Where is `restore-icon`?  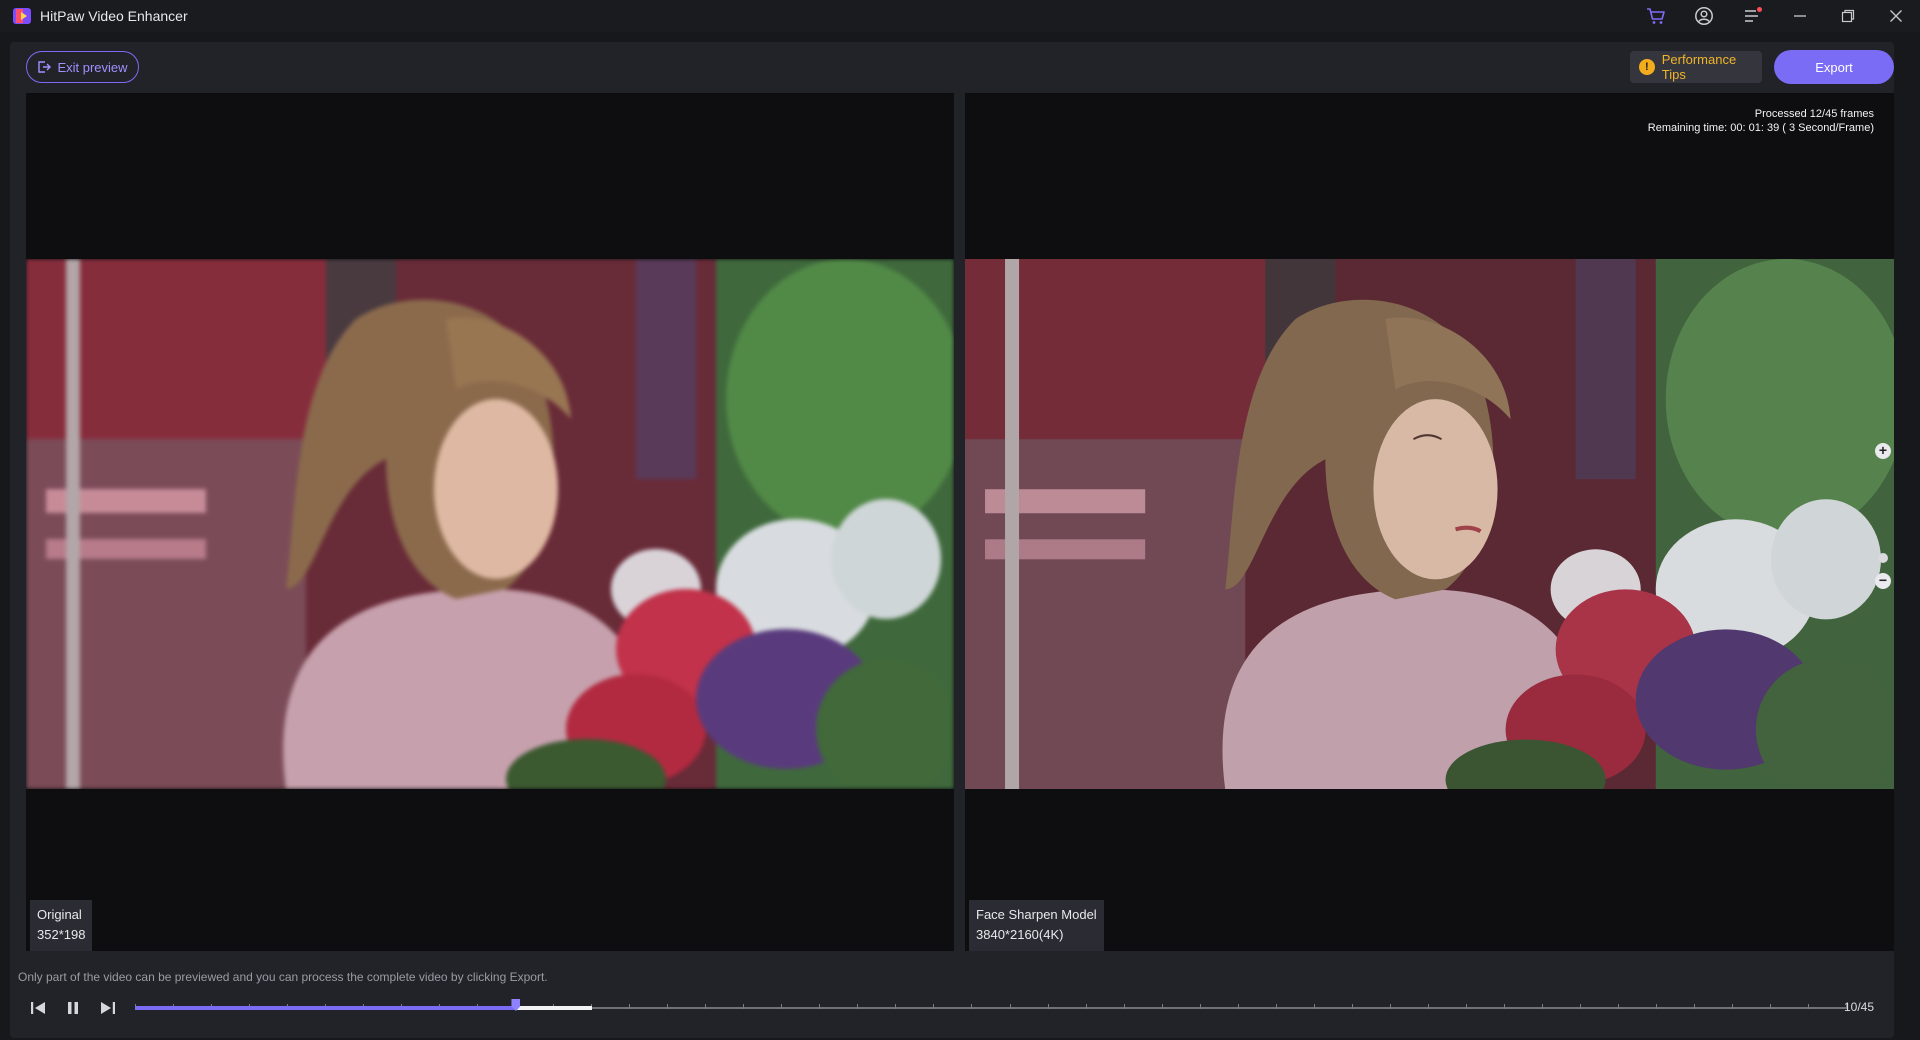 restore-icon is located at coordinates (1848, 16).